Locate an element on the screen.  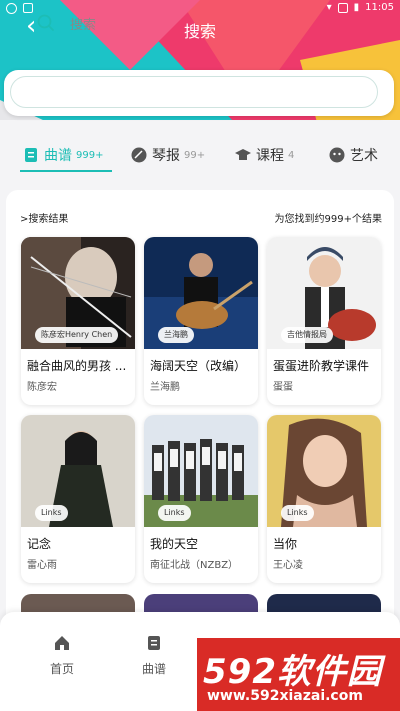
category-tabs: 曲谱 999+ 琴报 99+ 课程 4 艺术 is located at coordinates (200, 156).